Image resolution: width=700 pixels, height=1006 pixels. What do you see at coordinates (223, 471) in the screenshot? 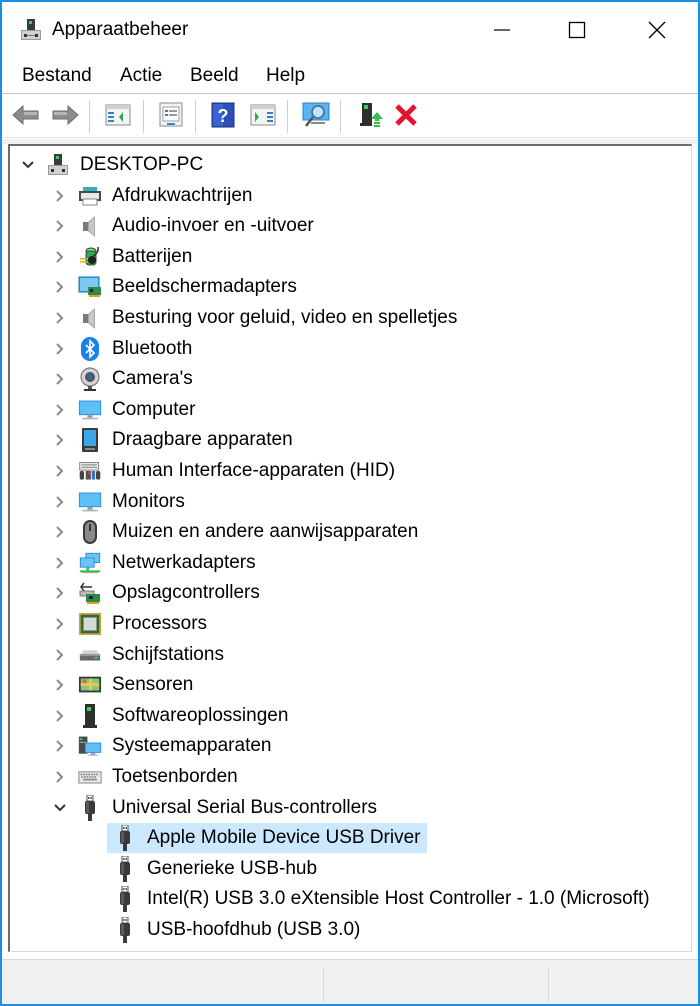
I see `tree-category-human-interface-apparaten-hid: Human Interface-apparaten (HID)` at bounding box center [223, 471].